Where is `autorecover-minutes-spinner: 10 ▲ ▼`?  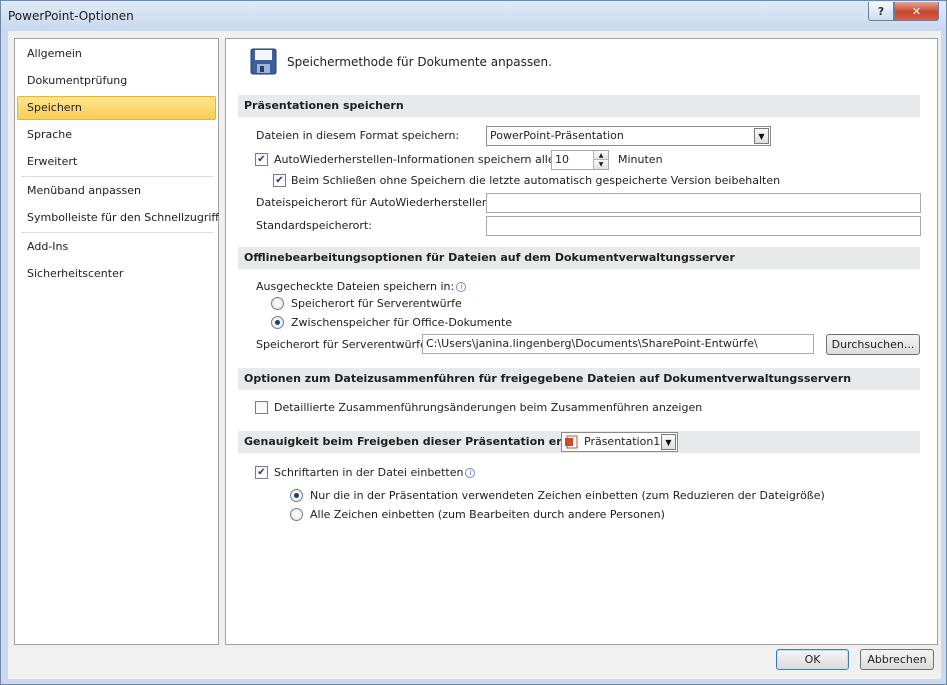 autorecover-minutes-spinner: 10 ▲ ▼ is located at coordinates (580, 160).